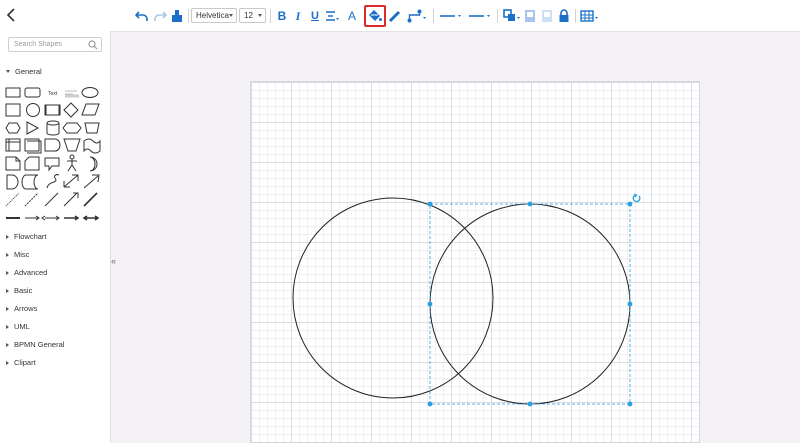  Describe the element at coordinates (72, 128) in the screenshot. I see `octagon-shape` at that location.